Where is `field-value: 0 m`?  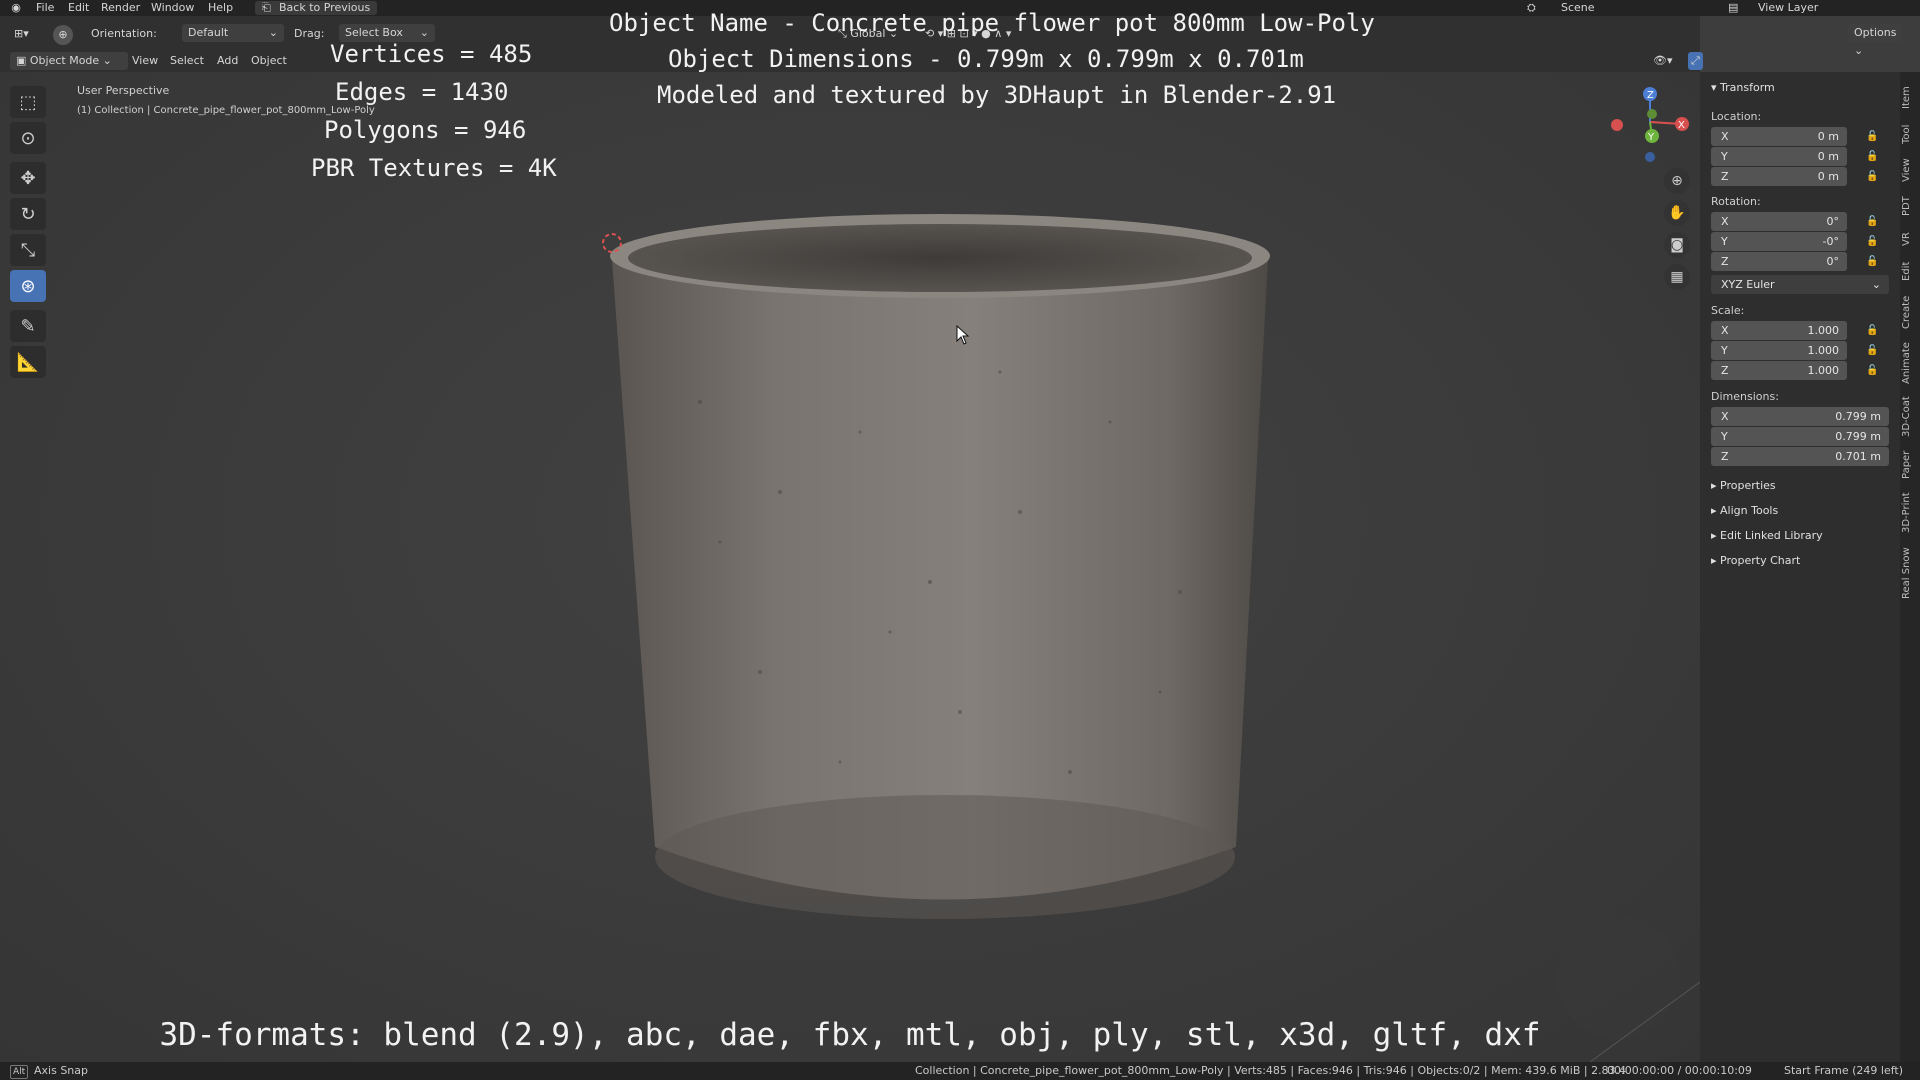 field-value: 0 m is located at coordinates (1828, 156).